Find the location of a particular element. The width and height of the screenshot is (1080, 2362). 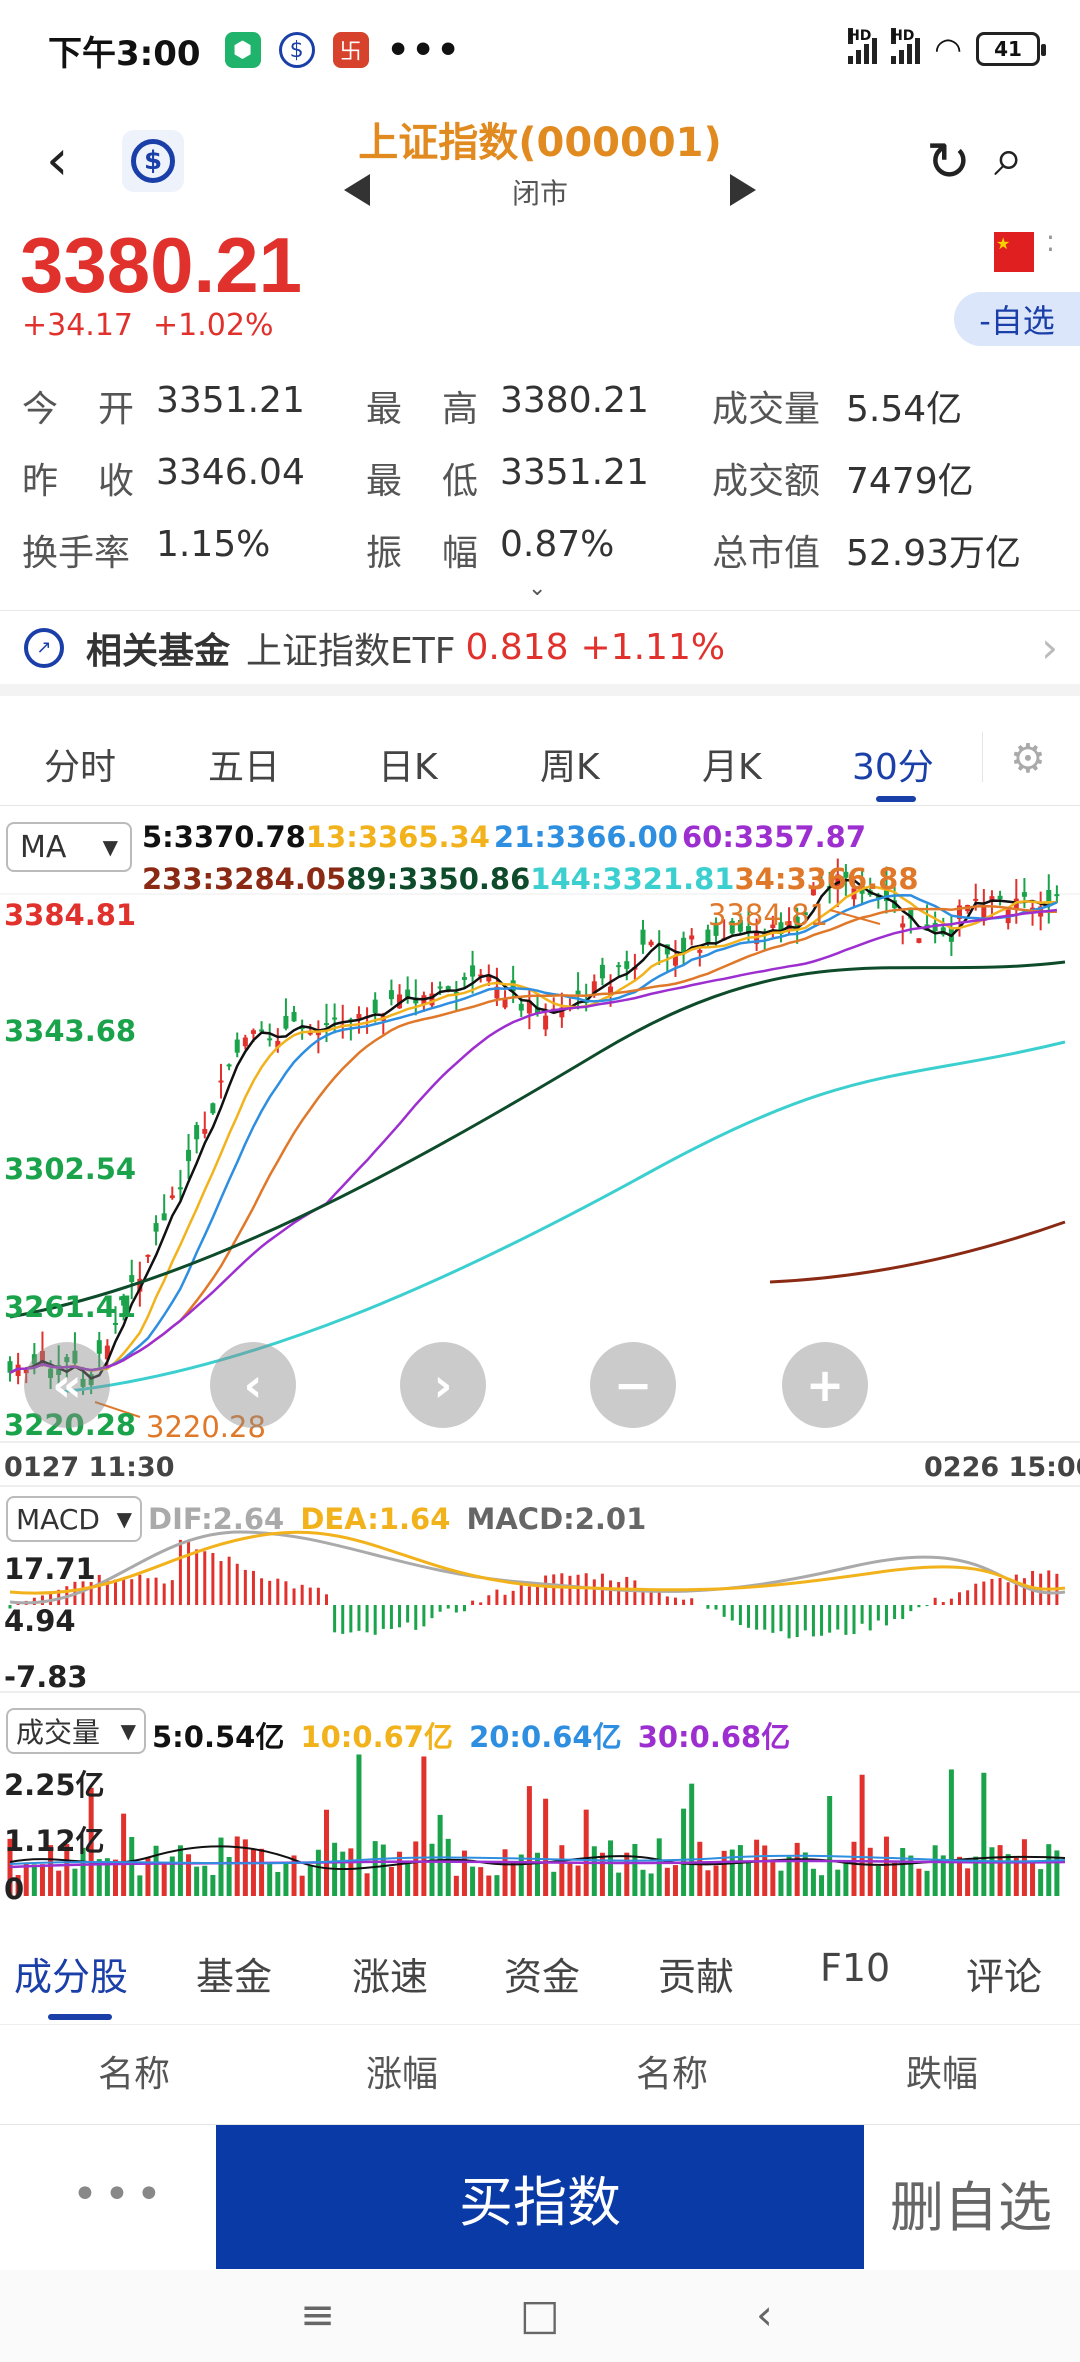

tab-30min: 30分 is located at coordinates (893, 764).